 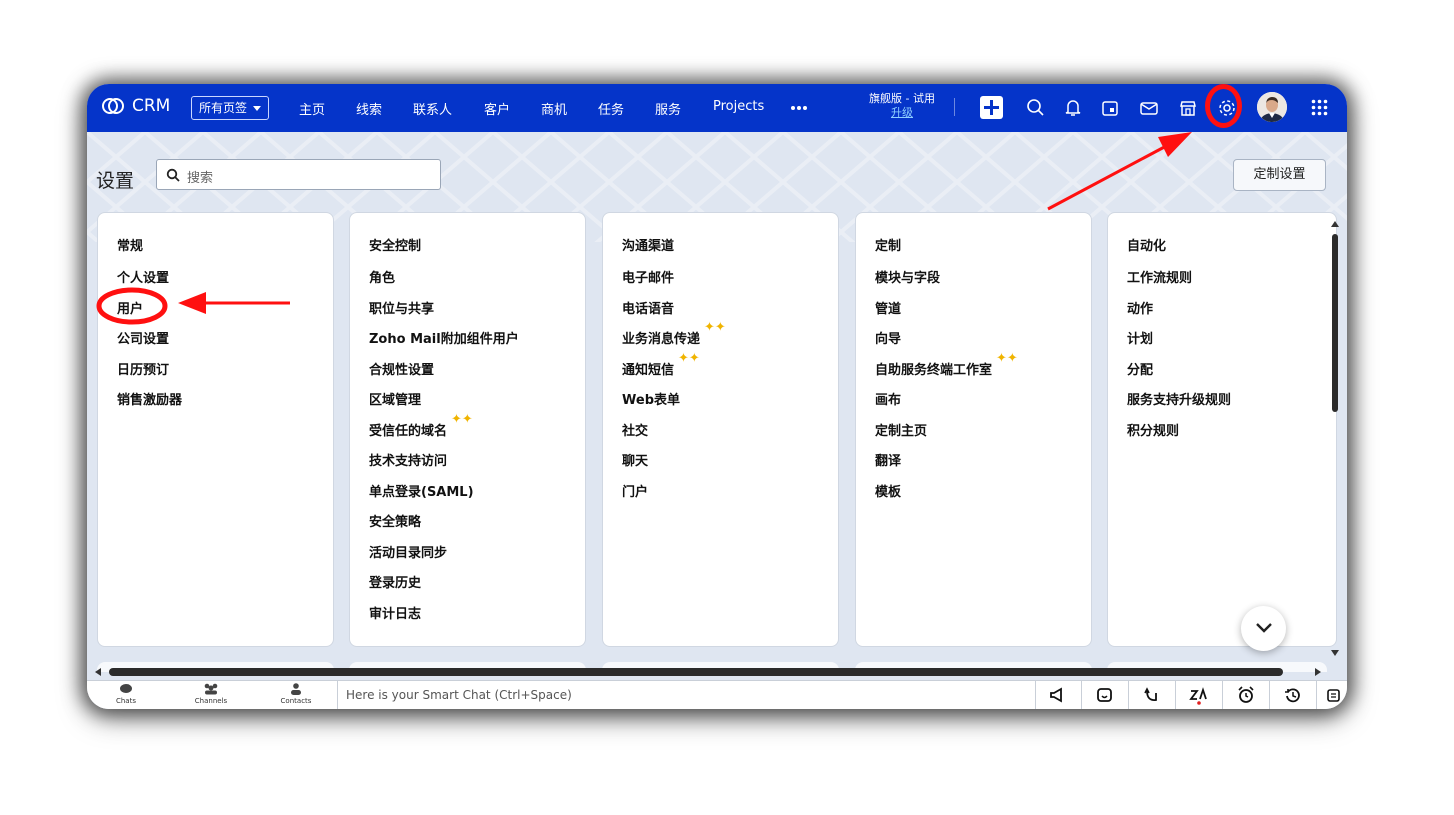 What do you see at coordinates (132, 306) in the screenshot?
I see `users-highlight-ring` at bounding box center [132, 306].